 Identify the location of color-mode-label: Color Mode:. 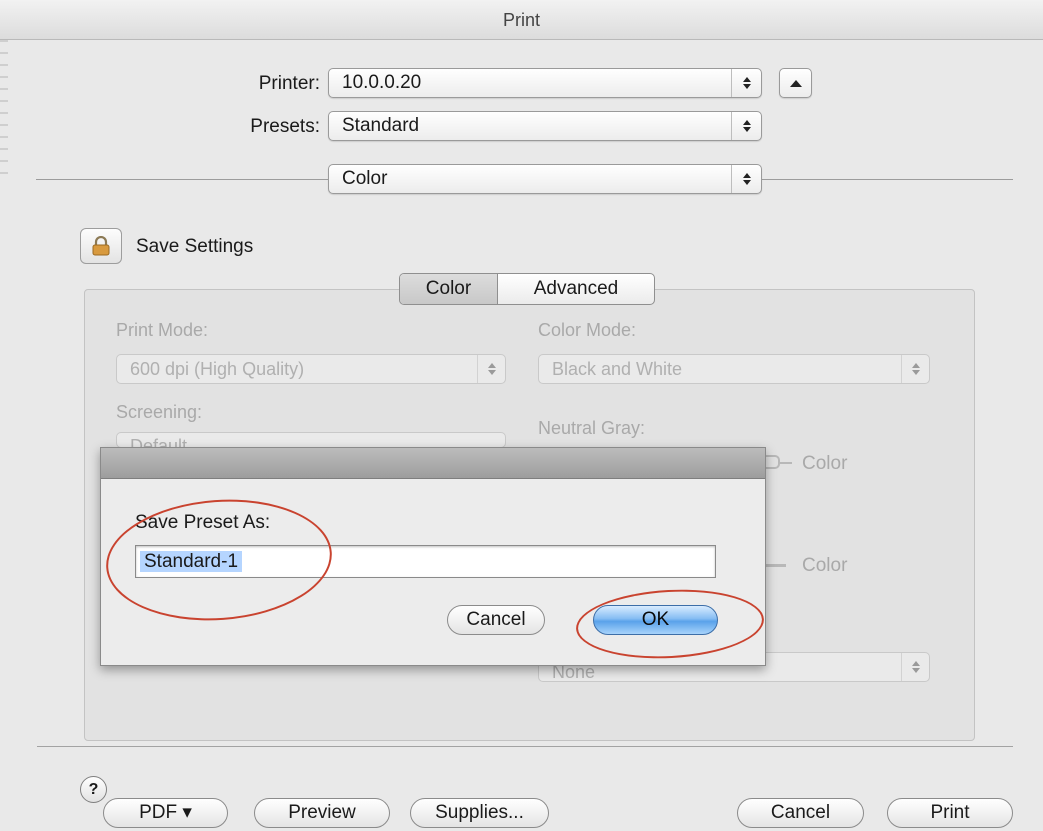
(587, 330).